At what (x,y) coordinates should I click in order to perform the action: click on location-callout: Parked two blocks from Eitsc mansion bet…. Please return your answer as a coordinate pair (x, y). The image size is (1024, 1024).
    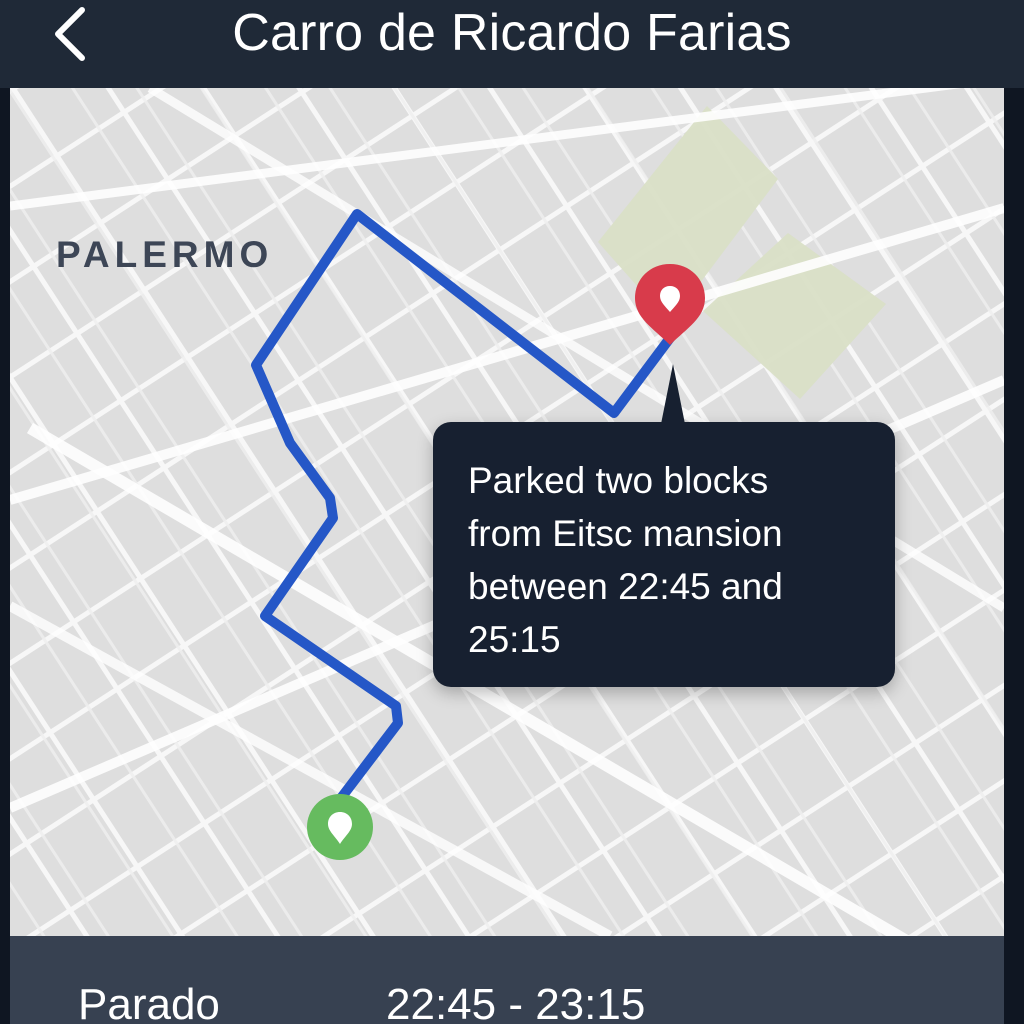
    Looking at the image, I should click on (664, 525).